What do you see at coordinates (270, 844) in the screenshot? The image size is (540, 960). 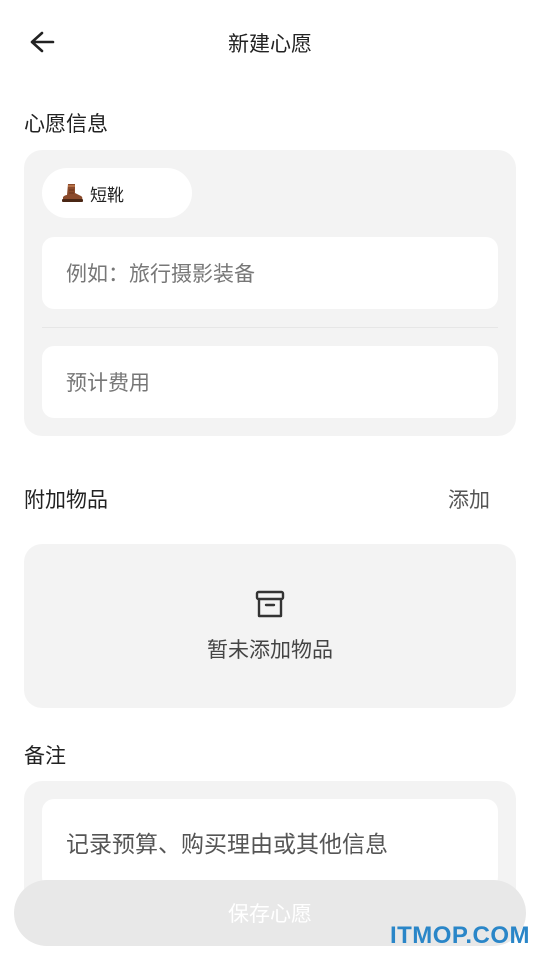 I see `note-textarea: 记录预算、购买理由或其他信息` at bounding box center [270, 844].